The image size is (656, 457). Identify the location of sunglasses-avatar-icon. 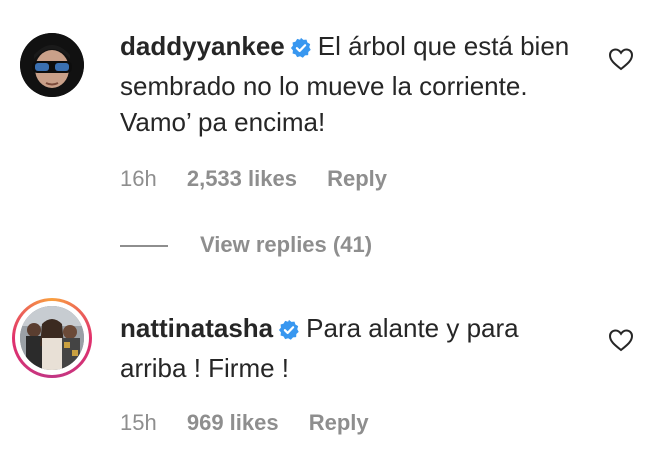
(52, 65).